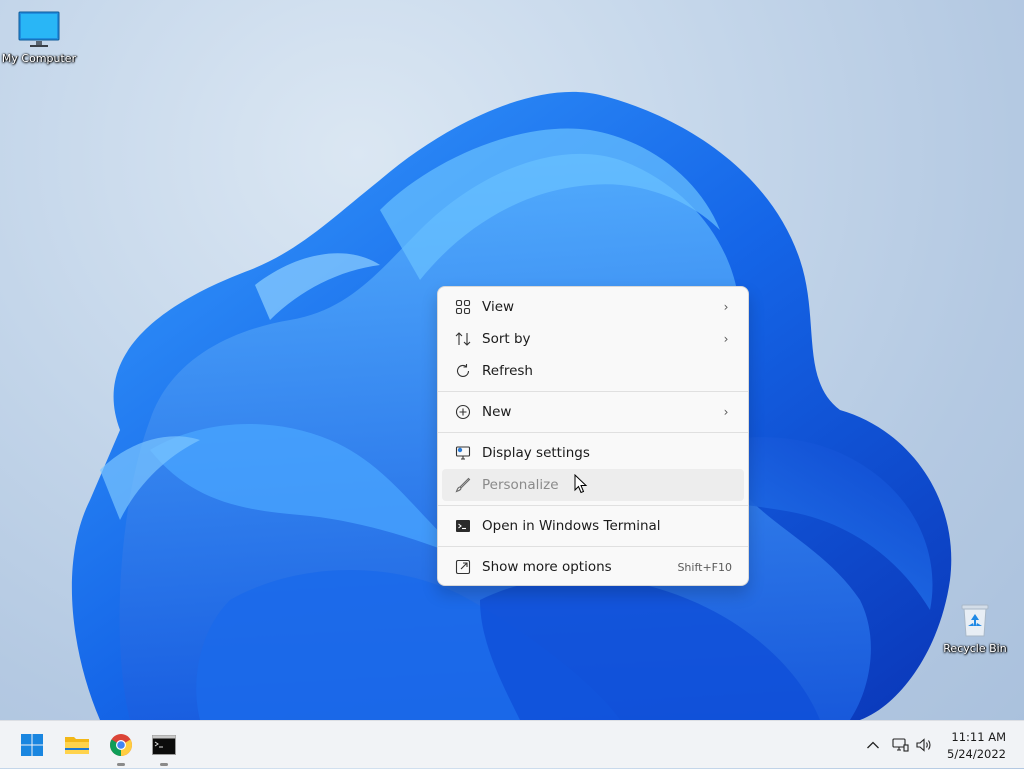 The width and height of the screenshot is (1024, 769). Describe the element at coordinates (512, 744) in the screenshot. I see `taskbar: 11:11 AM 5/24/2022` at that location.